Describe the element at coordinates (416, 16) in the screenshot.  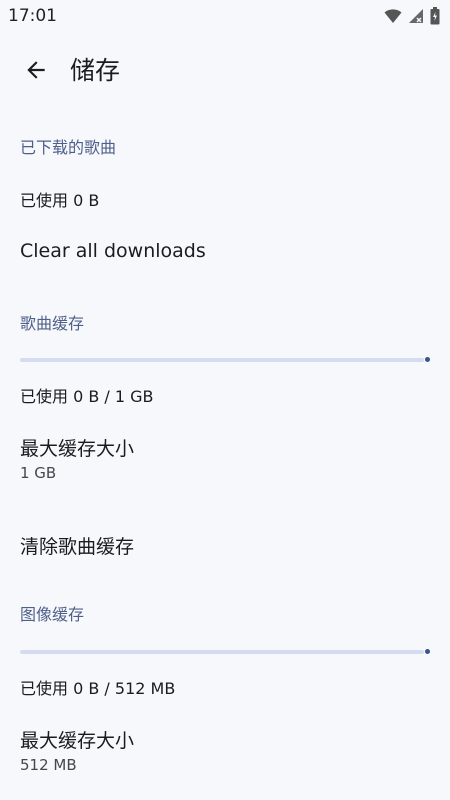
I see `signal-icon` at that location.